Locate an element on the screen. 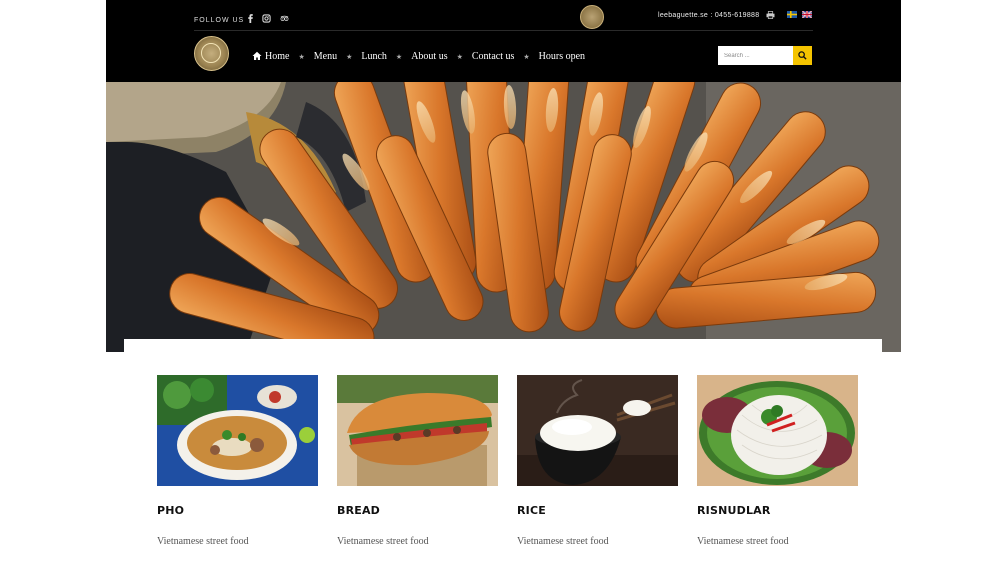  tripadvisor-icon is located at coordinates (284, 20).